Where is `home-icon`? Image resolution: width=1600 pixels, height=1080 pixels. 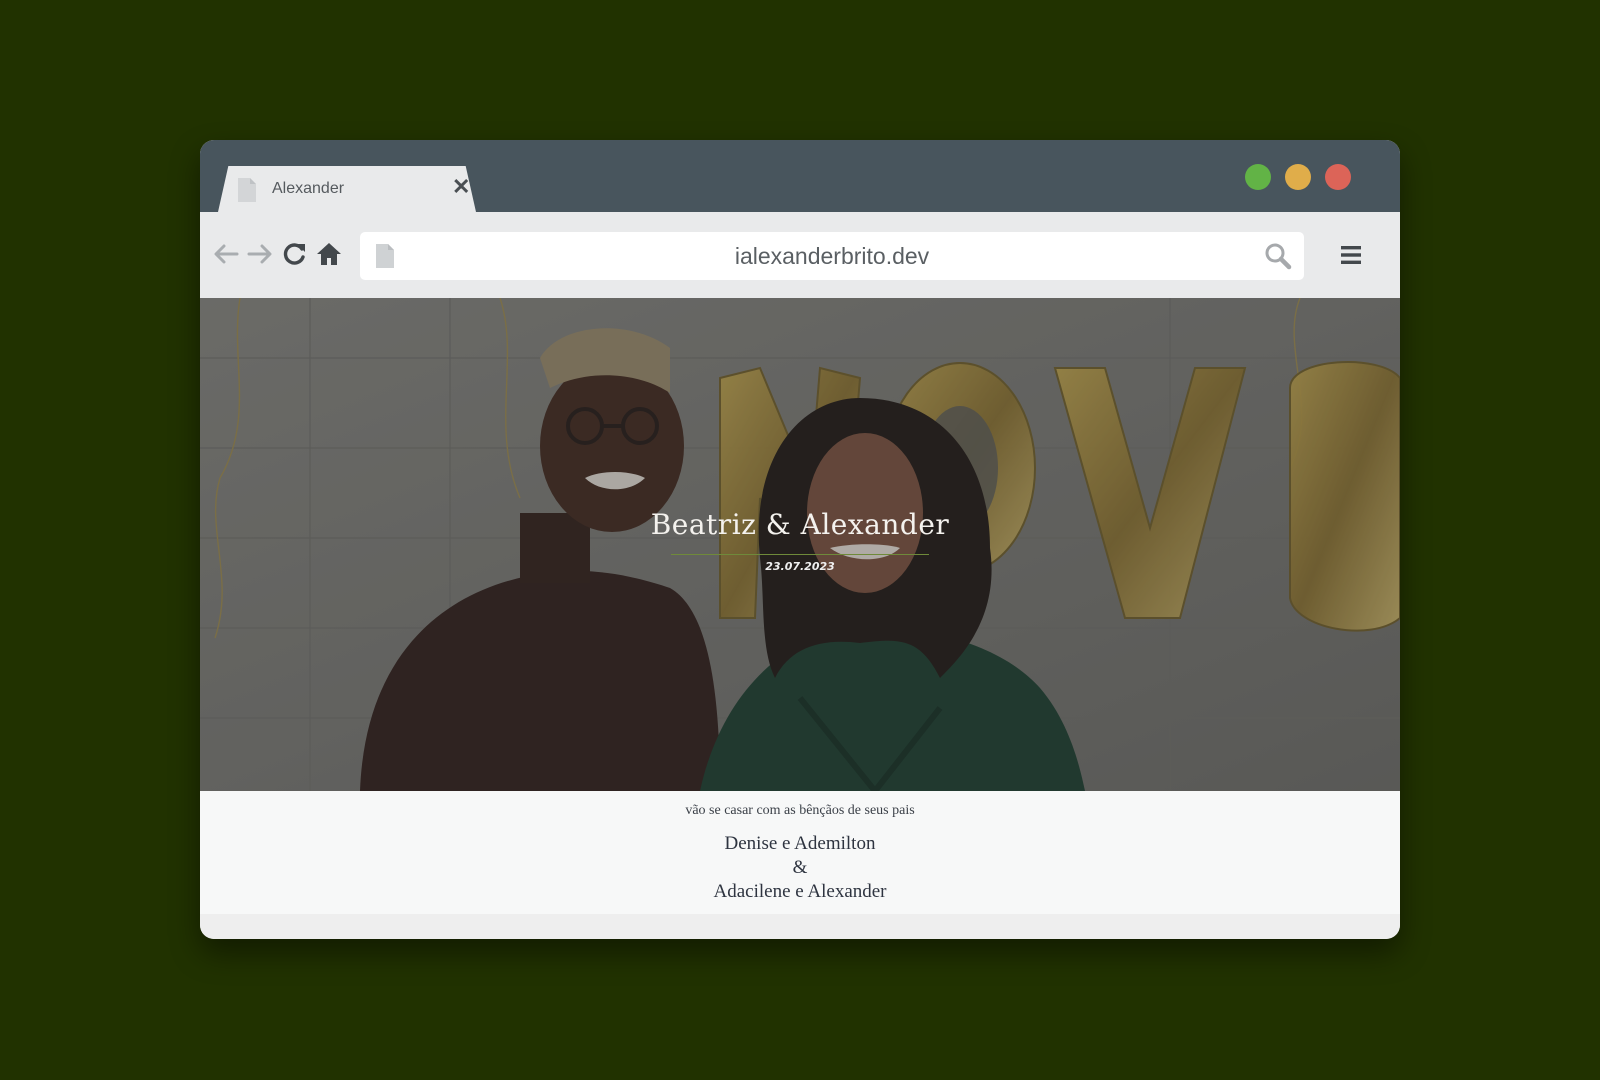
home-icon is located at coordinates (329, 254).